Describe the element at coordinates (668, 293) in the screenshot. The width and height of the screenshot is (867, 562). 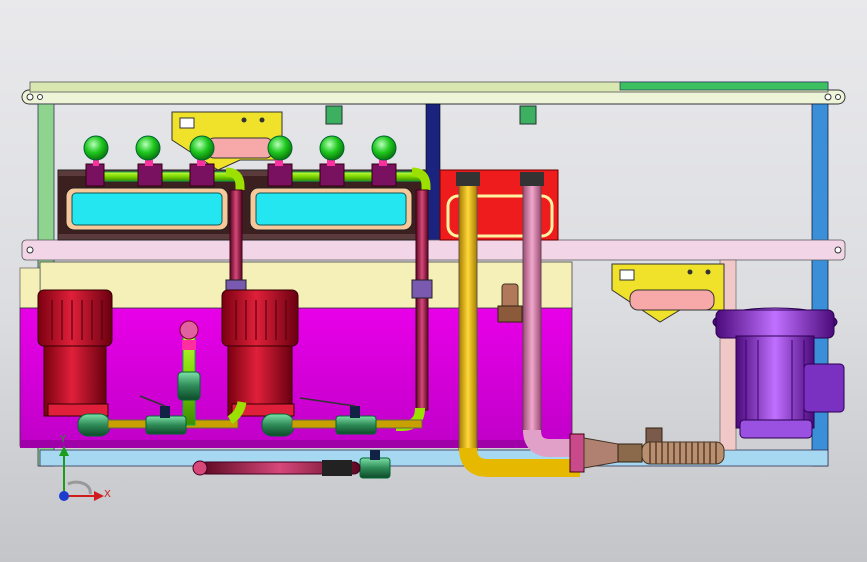
I see `mounting-bracket-right` at that location.